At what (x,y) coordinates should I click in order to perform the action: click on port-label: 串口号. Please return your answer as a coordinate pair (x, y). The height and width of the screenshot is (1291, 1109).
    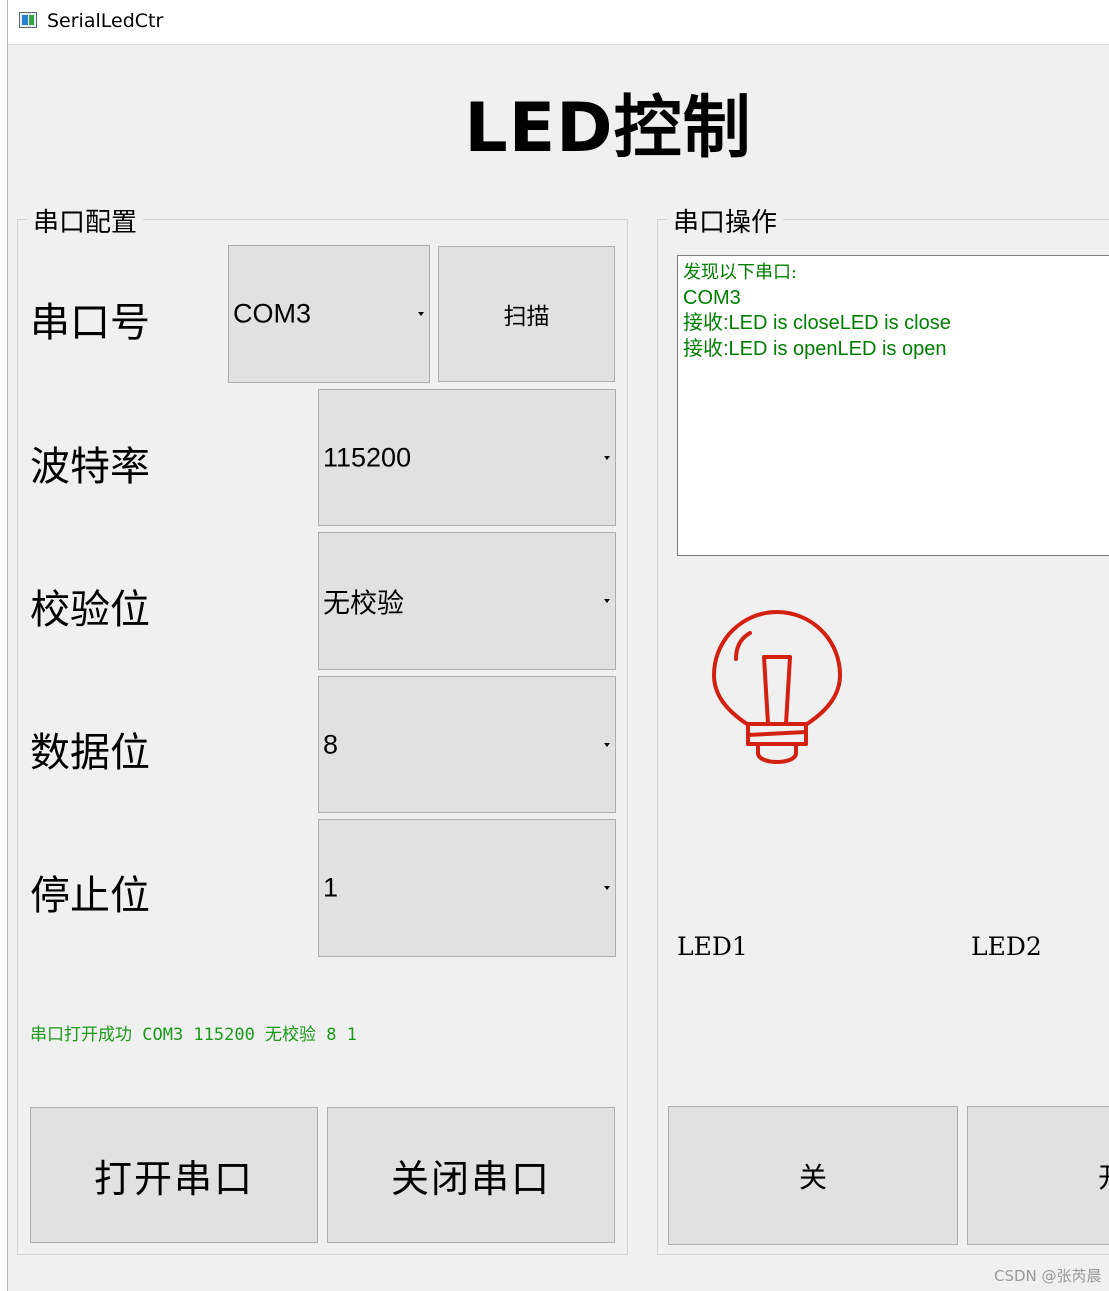
    Looking at the image, I should click on (90, 323).